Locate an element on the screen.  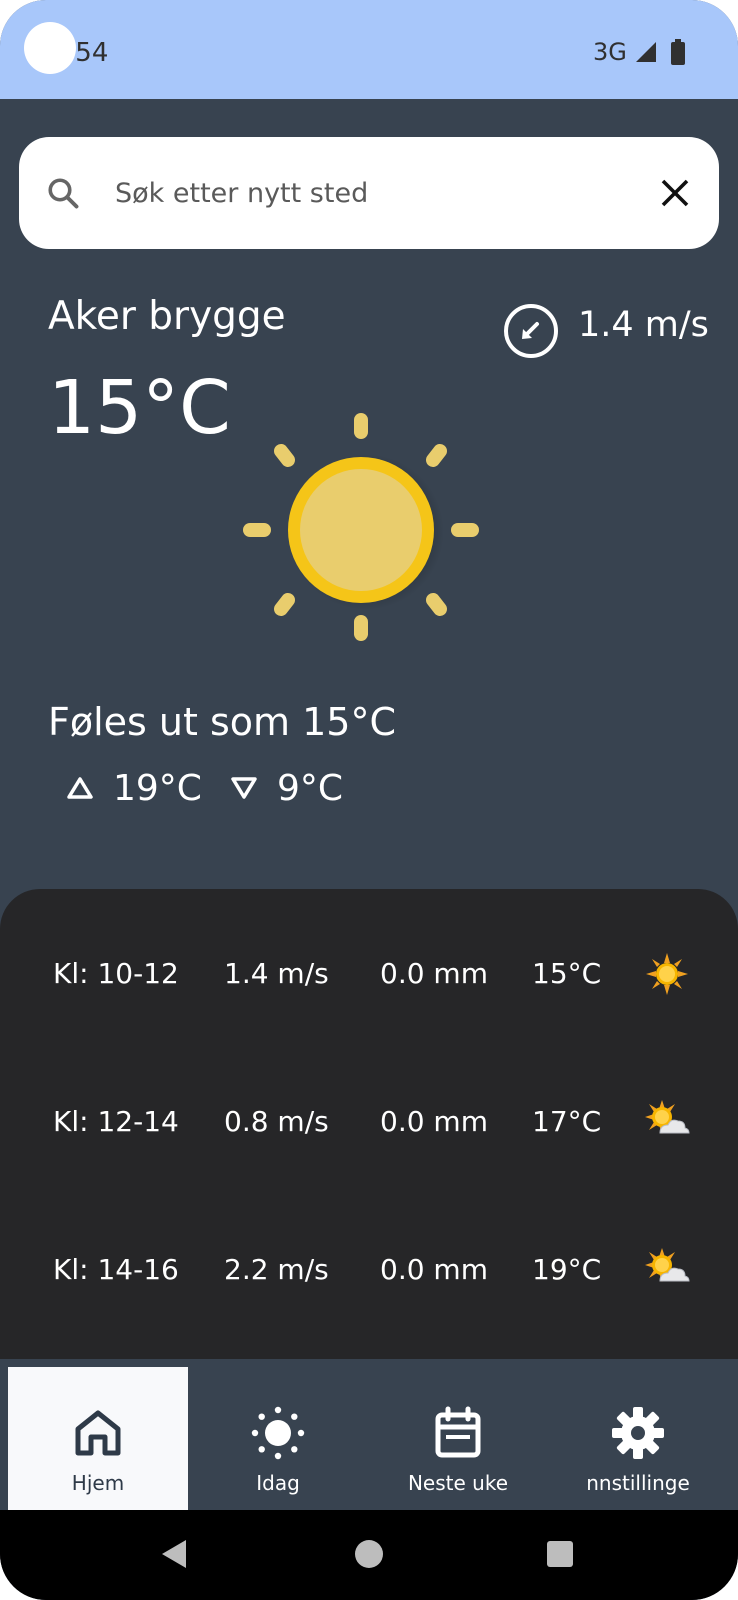
triangle-up-icon is located at coordinates (80, 788).